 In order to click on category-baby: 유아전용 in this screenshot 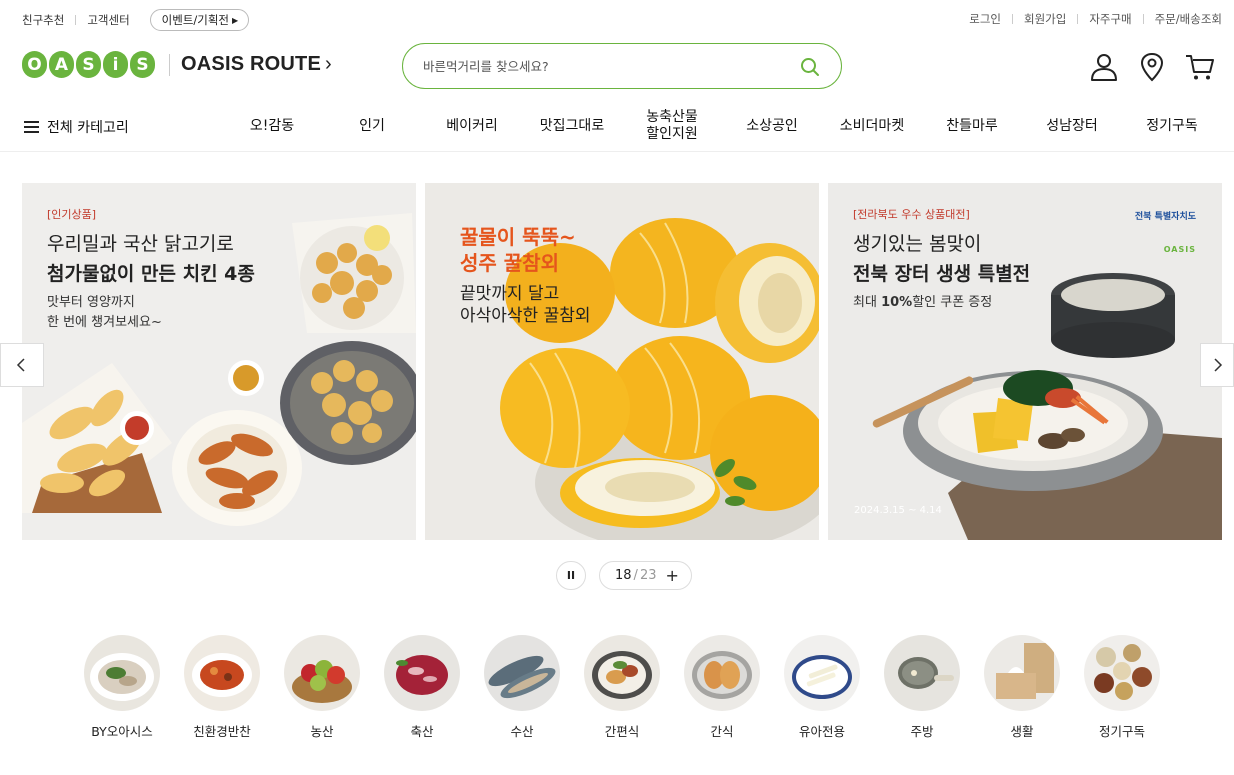, I will do `click(822, 687)`.